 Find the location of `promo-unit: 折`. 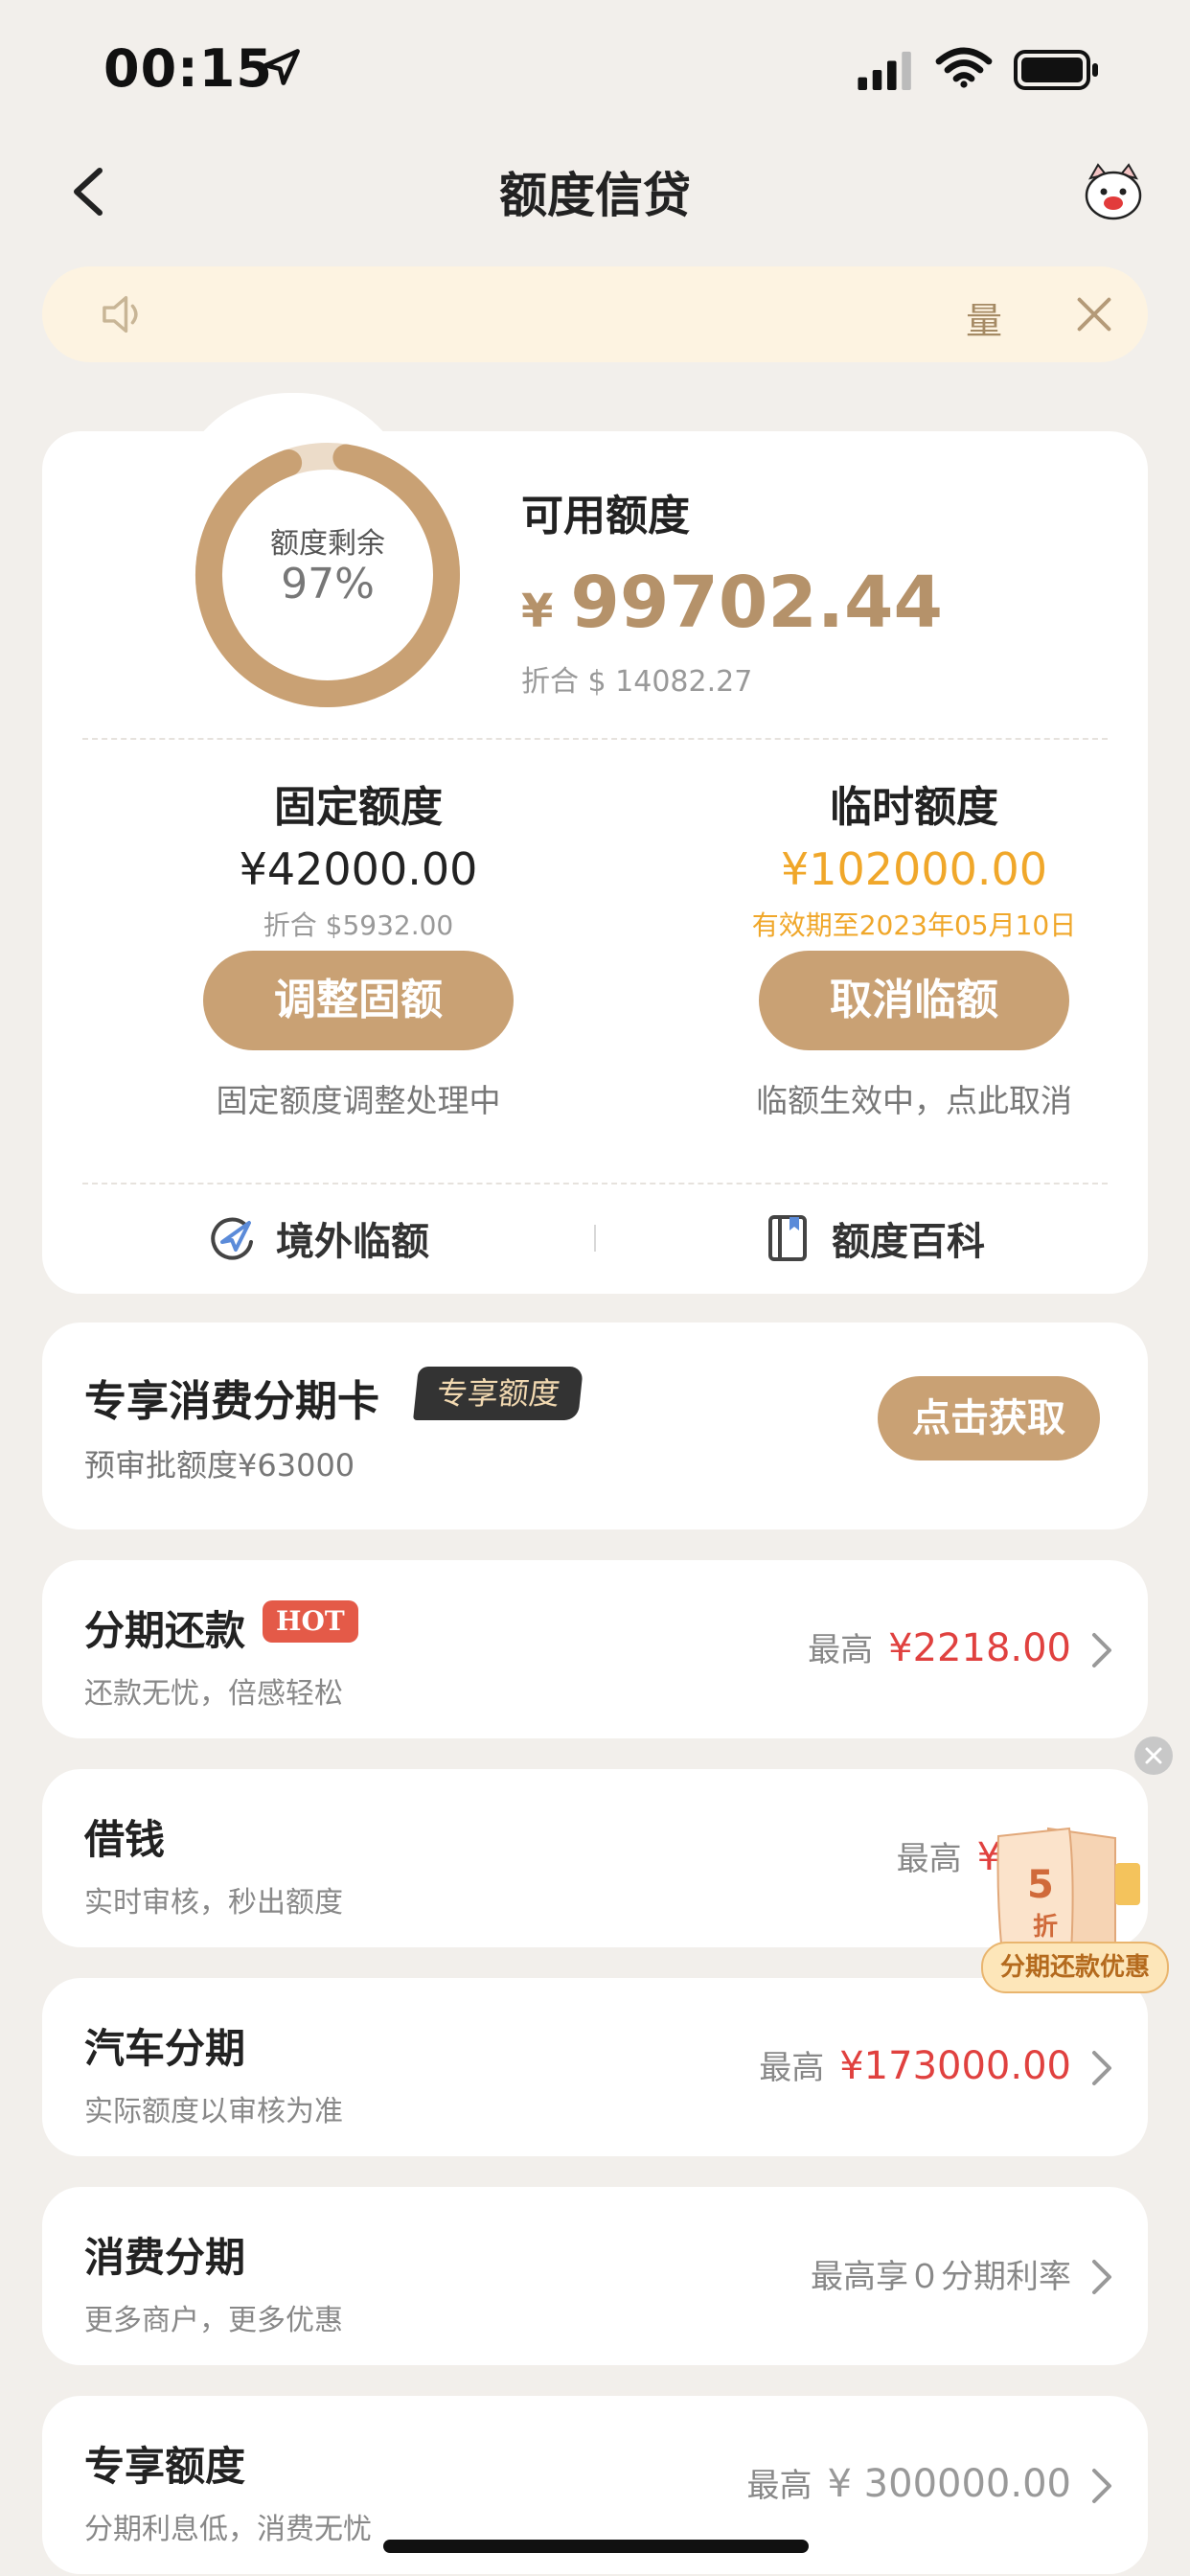

promo-unit: 折 is located at coordinates (1046, 1927).